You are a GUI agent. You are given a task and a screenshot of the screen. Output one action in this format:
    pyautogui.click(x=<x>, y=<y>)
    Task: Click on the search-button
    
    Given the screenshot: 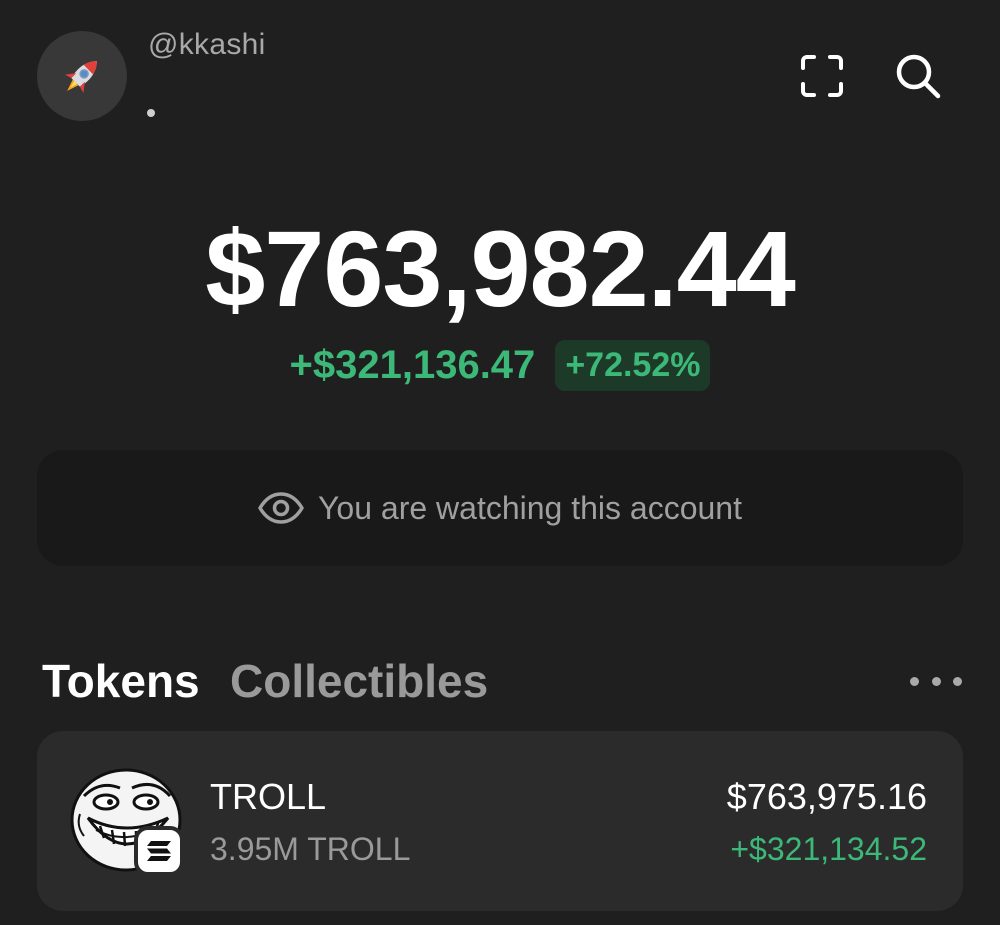 What is the action you would take?
    pyautogui.click(x=918, y=76)
    